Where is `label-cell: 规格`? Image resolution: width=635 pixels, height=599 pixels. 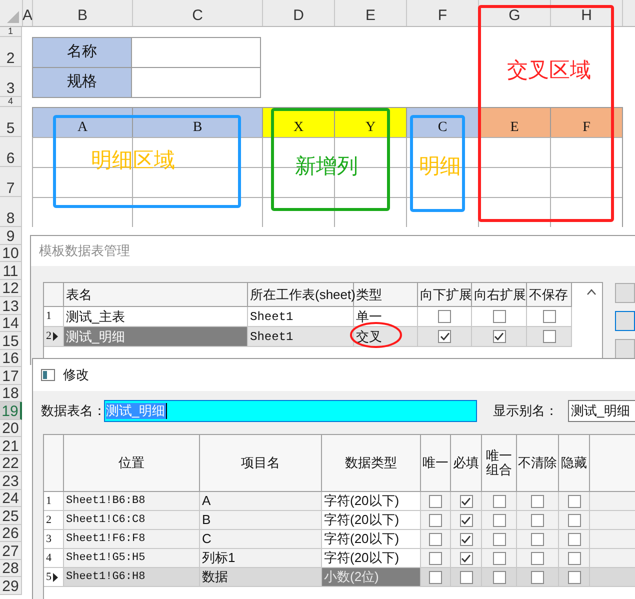
label-cell: 规格 is located at coordinates (82, 82).